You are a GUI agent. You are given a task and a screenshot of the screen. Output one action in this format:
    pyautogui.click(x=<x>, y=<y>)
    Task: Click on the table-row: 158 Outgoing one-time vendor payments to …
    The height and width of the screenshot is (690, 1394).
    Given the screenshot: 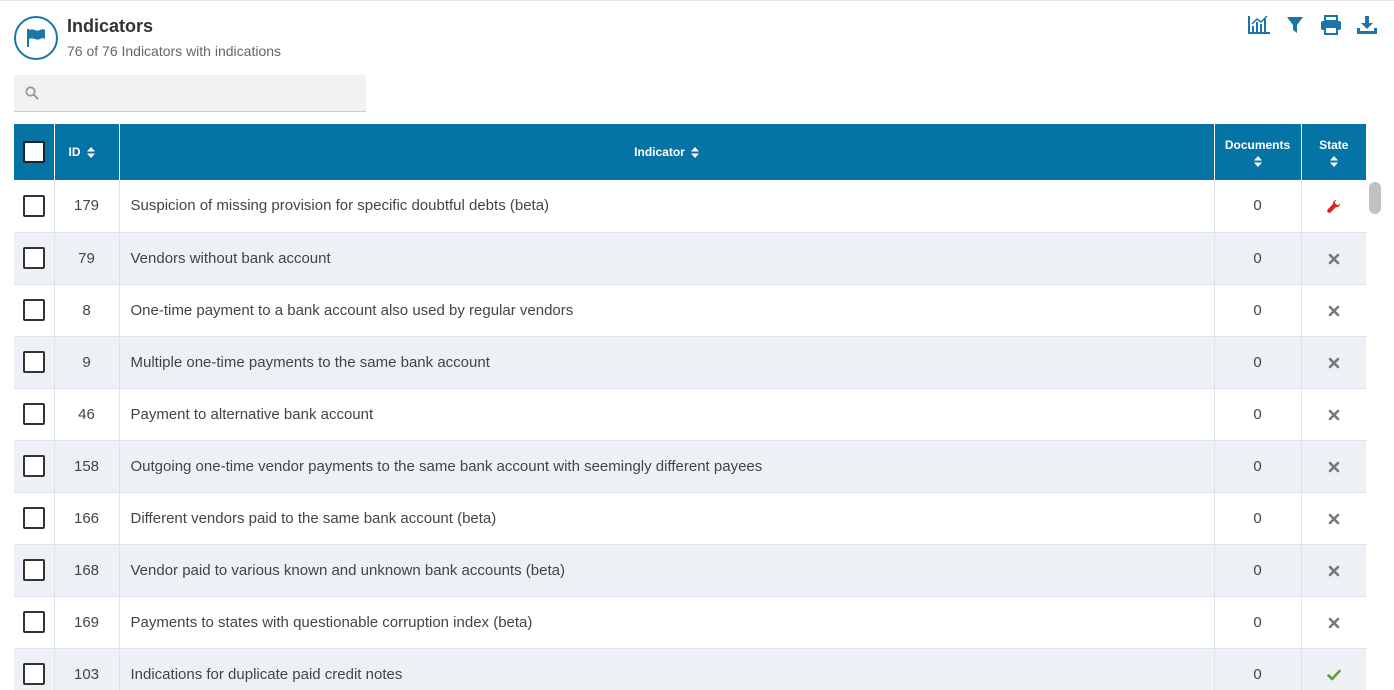 What is the action you would take?
    pyautogui.click(x=690, y=466)
    